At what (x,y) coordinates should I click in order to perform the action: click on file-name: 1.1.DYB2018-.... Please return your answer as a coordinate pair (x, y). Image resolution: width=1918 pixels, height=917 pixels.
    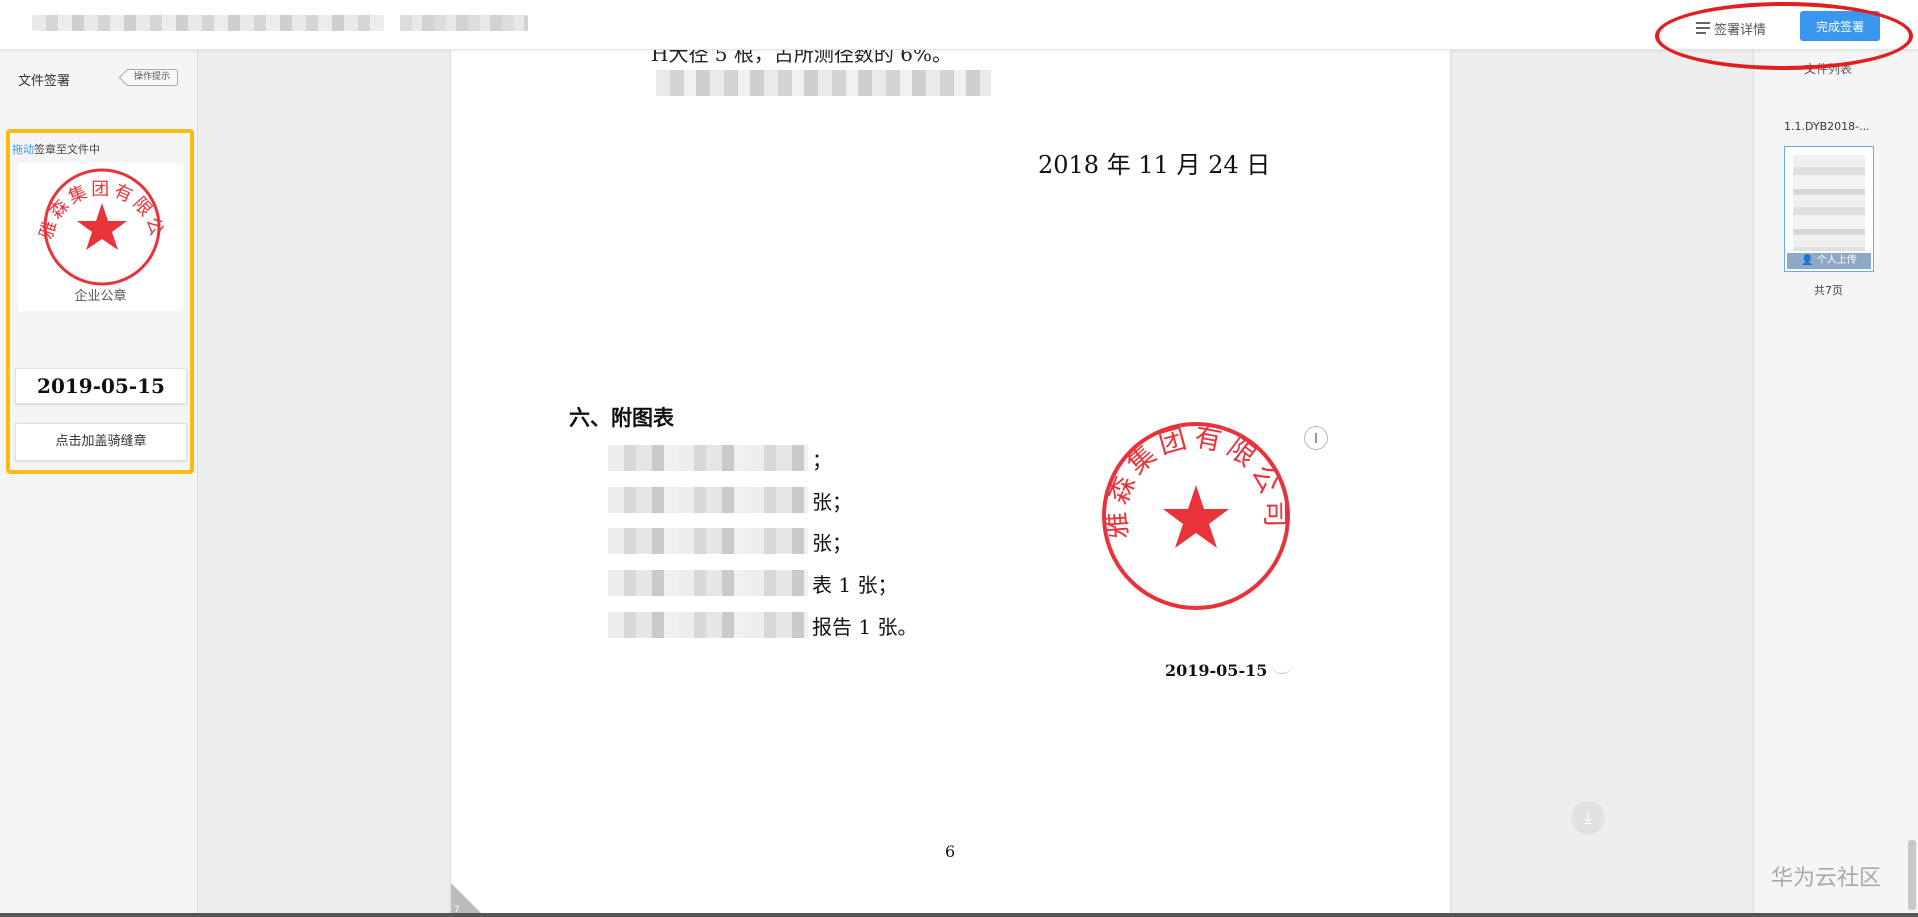
    Looking at the image, I should click on (1827, 126).